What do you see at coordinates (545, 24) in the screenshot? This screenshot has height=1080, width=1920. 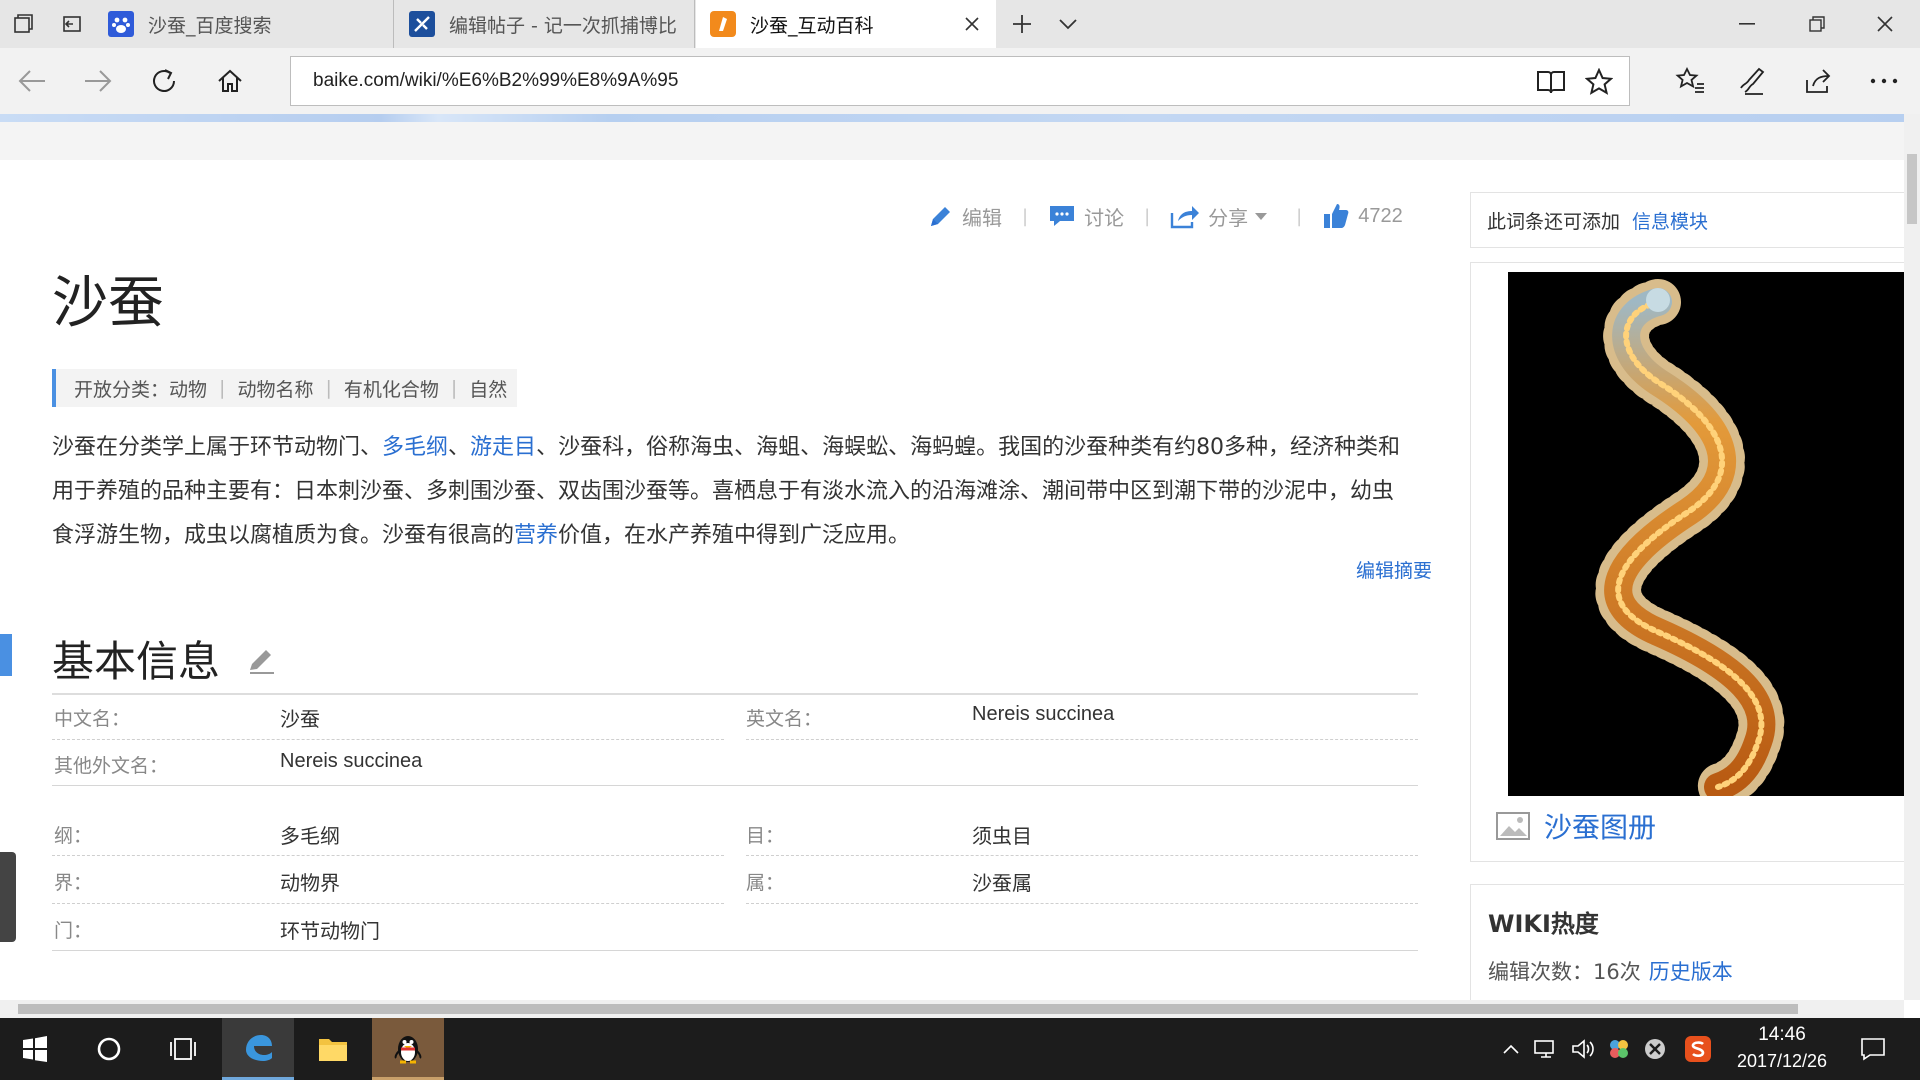 I see `tab-csdn-edit: 编辑帖子 - 记一次抓捕博比` at bounding box center [545, 24].